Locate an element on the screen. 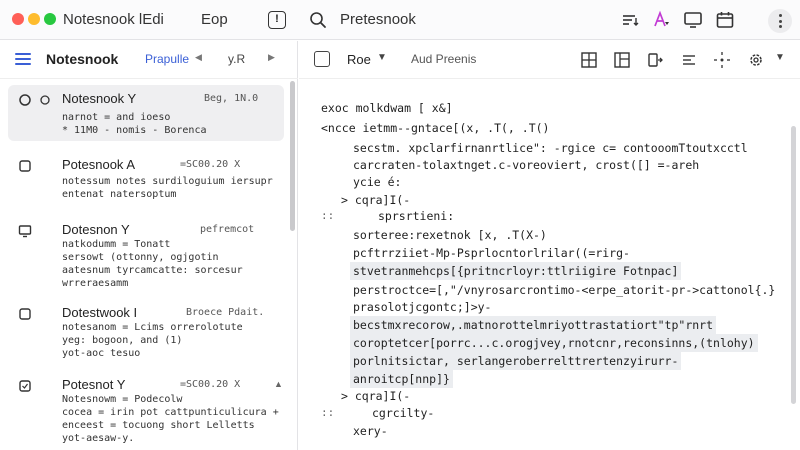  code-line: anroitcp[nnp]} is located at coordinates (401, 379).